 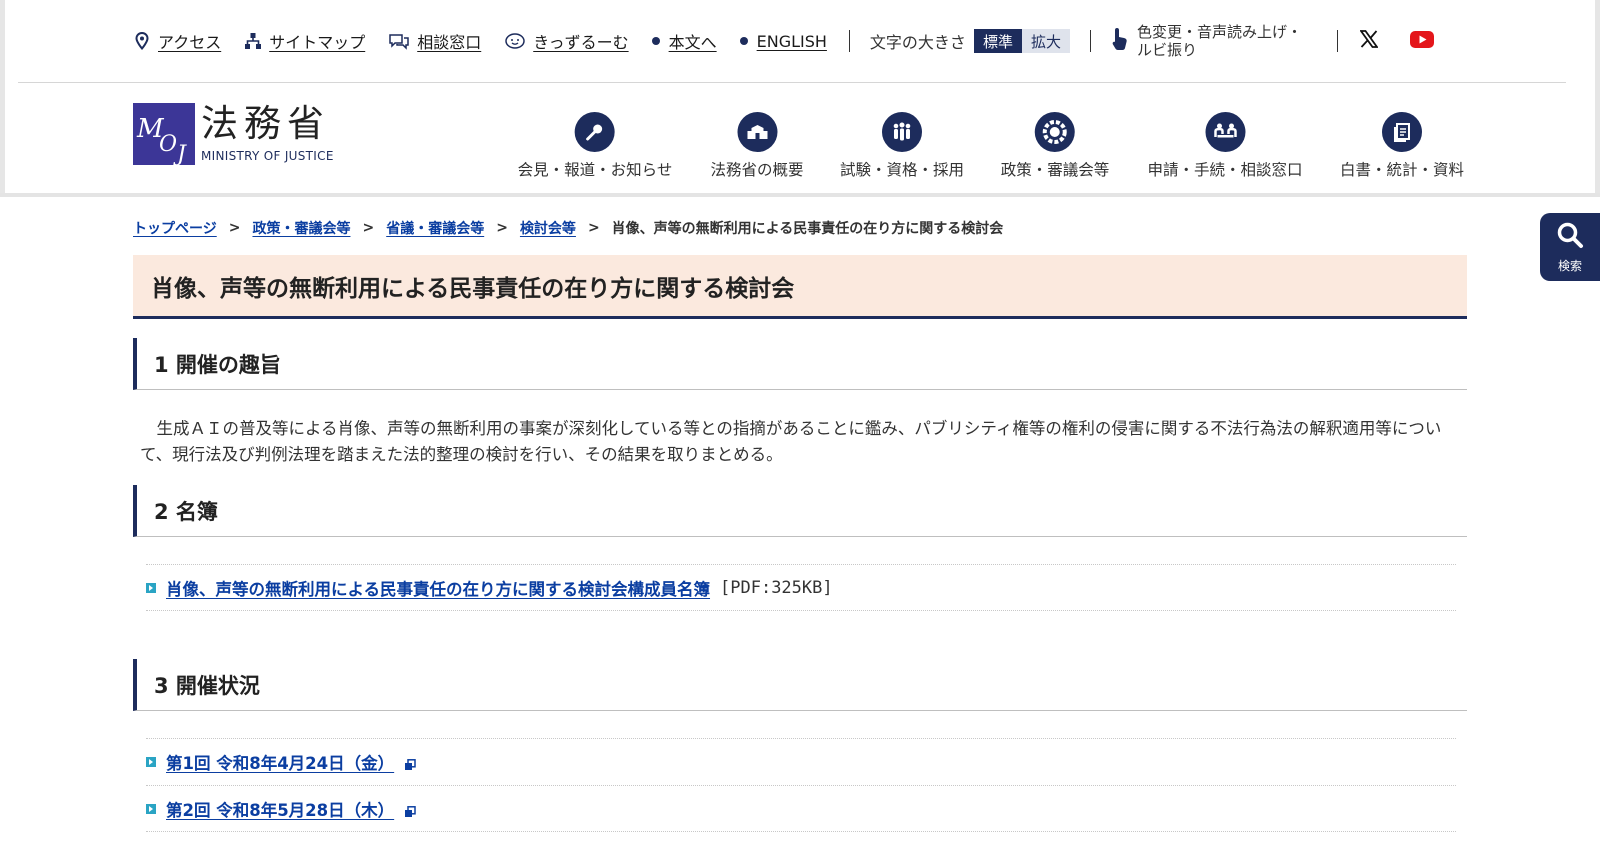 I want to click on people-icon, so click(x=901, y=132).